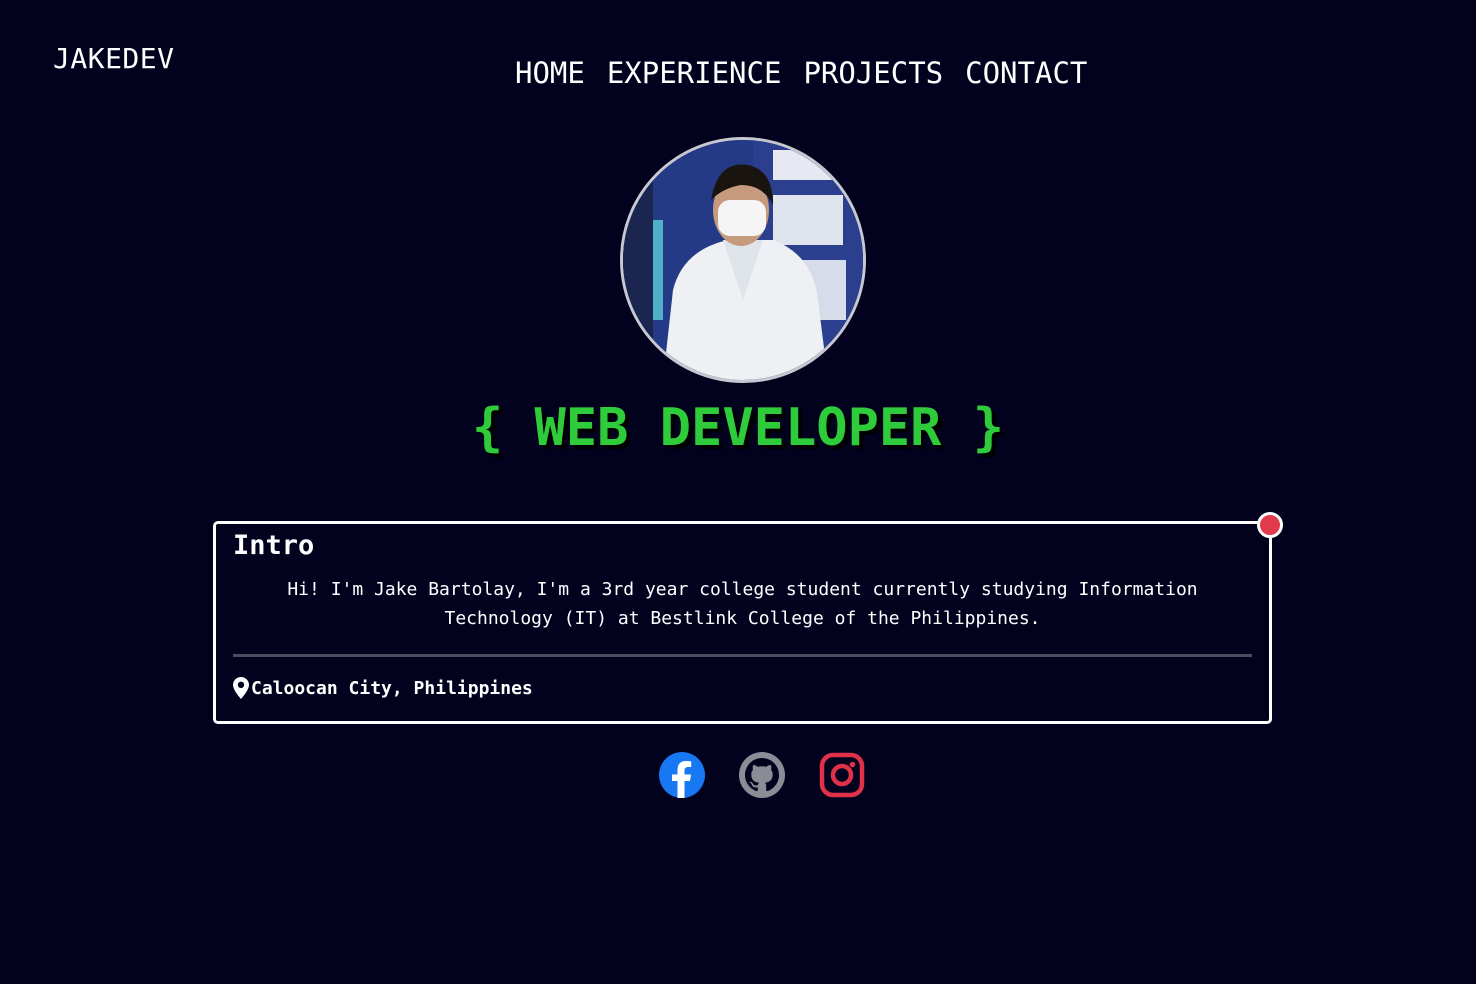  I want to click on map-pin-icon, so click(241, 688).